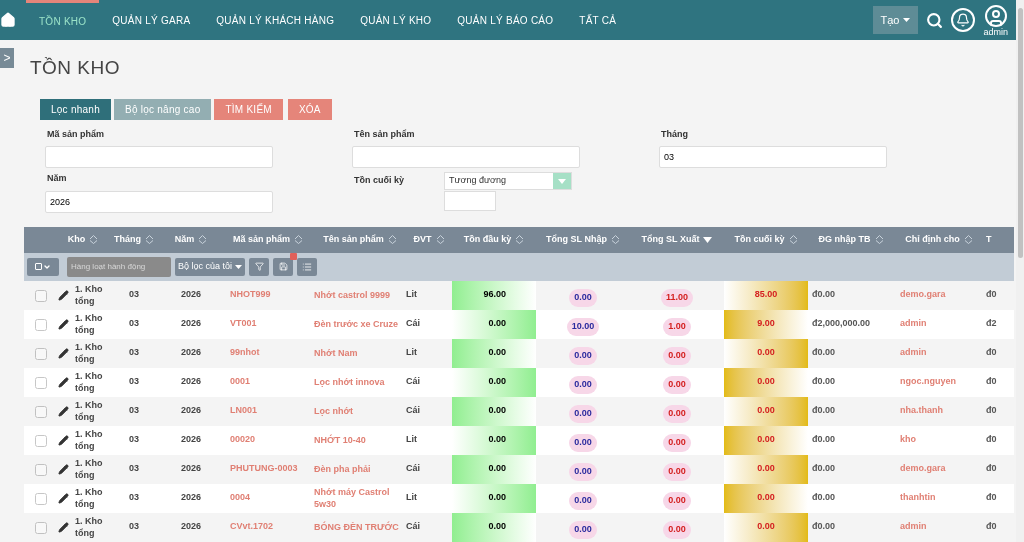  I want to click on column-header: Tên sản phẩm, so click(360, 239).